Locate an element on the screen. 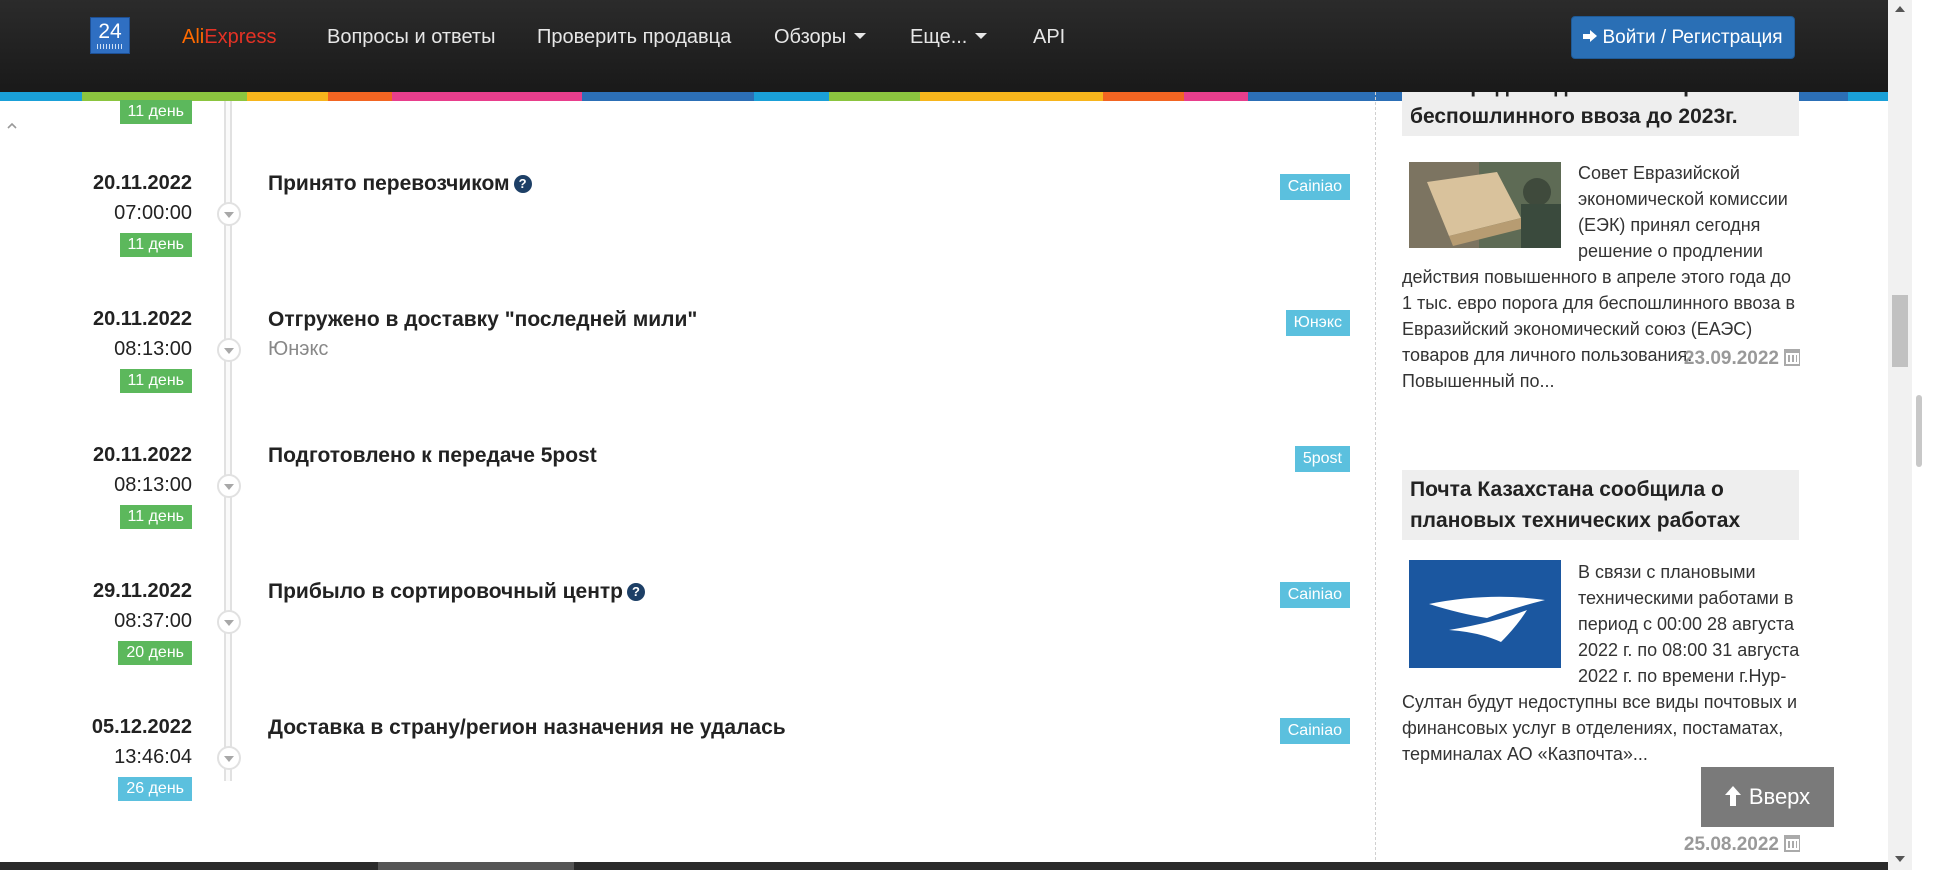  event-title: Принято перевозчиком? is located at coordinates (400, 184).